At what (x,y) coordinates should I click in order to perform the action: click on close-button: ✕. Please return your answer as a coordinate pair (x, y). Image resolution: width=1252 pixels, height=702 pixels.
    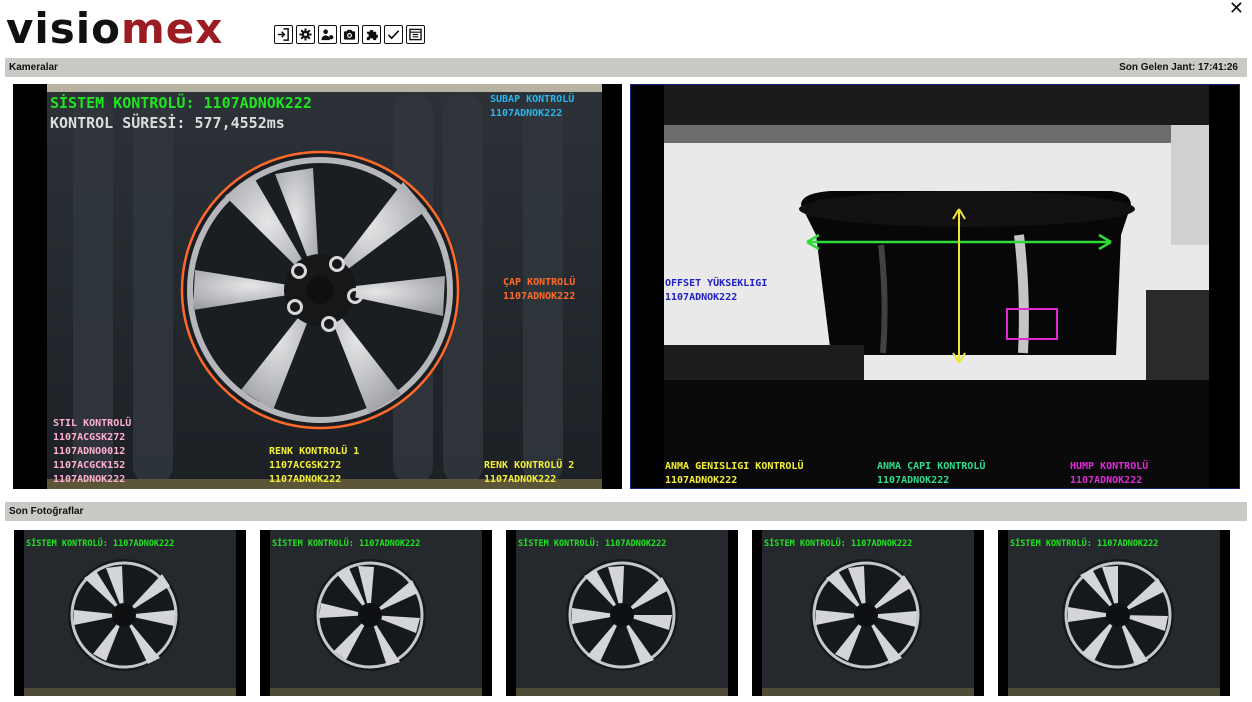
    Looking at the image, I should click on (1236, 9).